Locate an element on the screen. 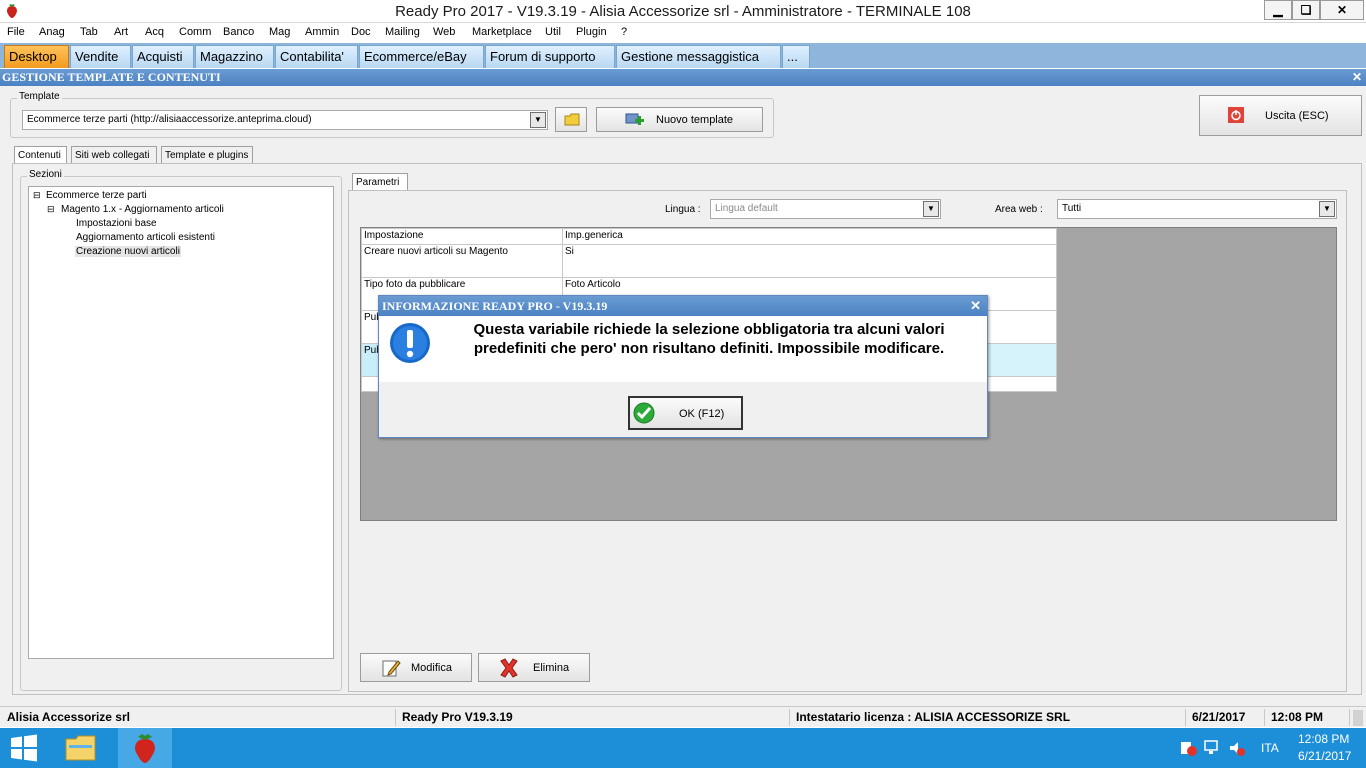 The height and width of the screenshot is (768, 1366). area-web-label: Area web : is located at coordinates (1019, 209).